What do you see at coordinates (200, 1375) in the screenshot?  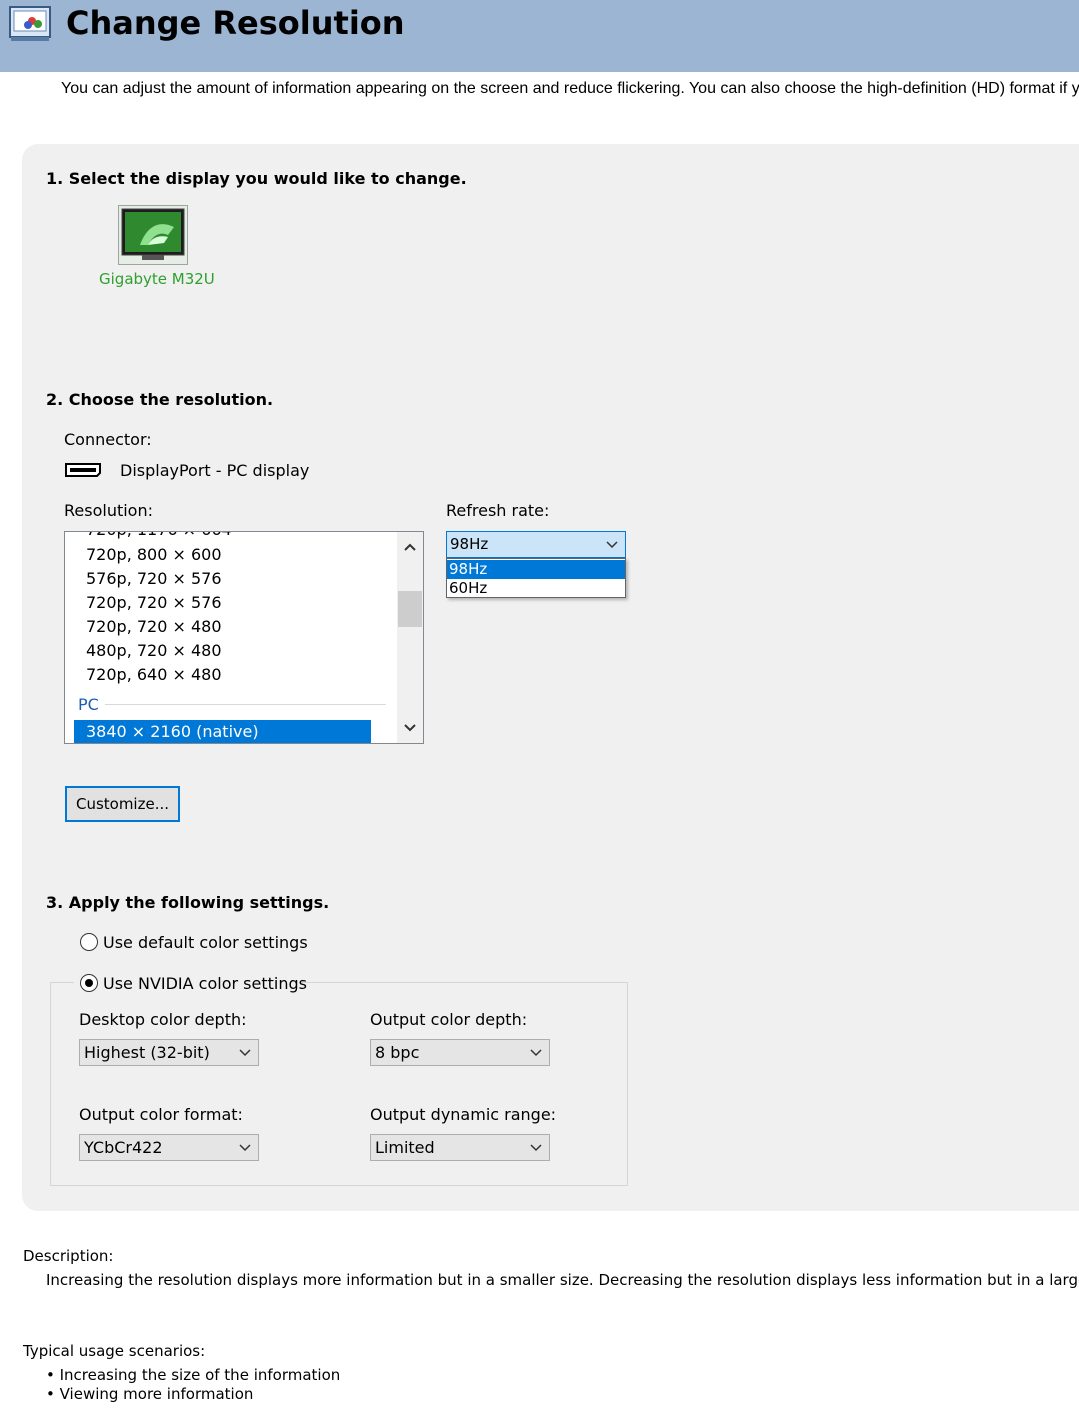 I see `usage-item-text: Increasing the size of the information` at bounding box center [200, 1375].